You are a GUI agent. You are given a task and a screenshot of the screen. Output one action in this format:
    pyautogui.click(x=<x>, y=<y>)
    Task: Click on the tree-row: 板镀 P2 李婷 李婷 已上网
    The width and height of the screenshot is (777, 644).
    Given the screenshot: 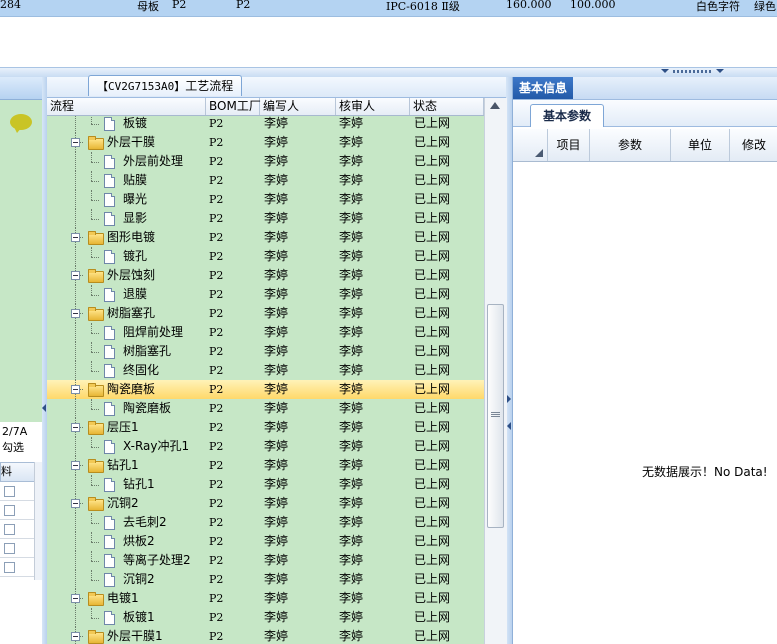 What is the action you would take?
    pyautogui.click(x=265, y=124)
    